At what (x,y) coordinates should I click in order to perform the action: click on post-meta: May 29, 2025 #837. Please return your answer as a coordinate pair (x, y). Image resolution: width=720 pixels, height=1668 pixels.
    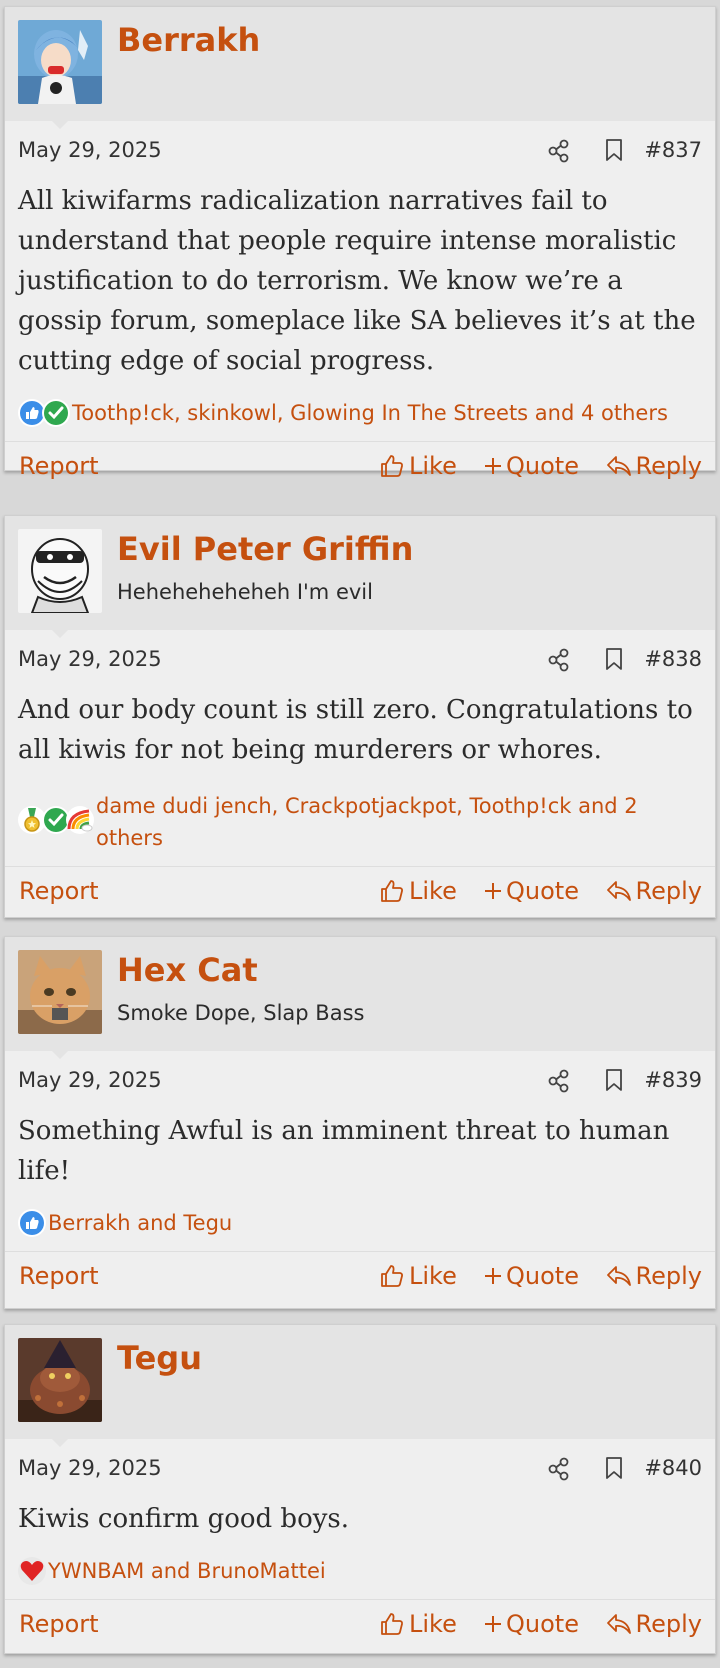
    Looking at the image, I should click on (360, 151).